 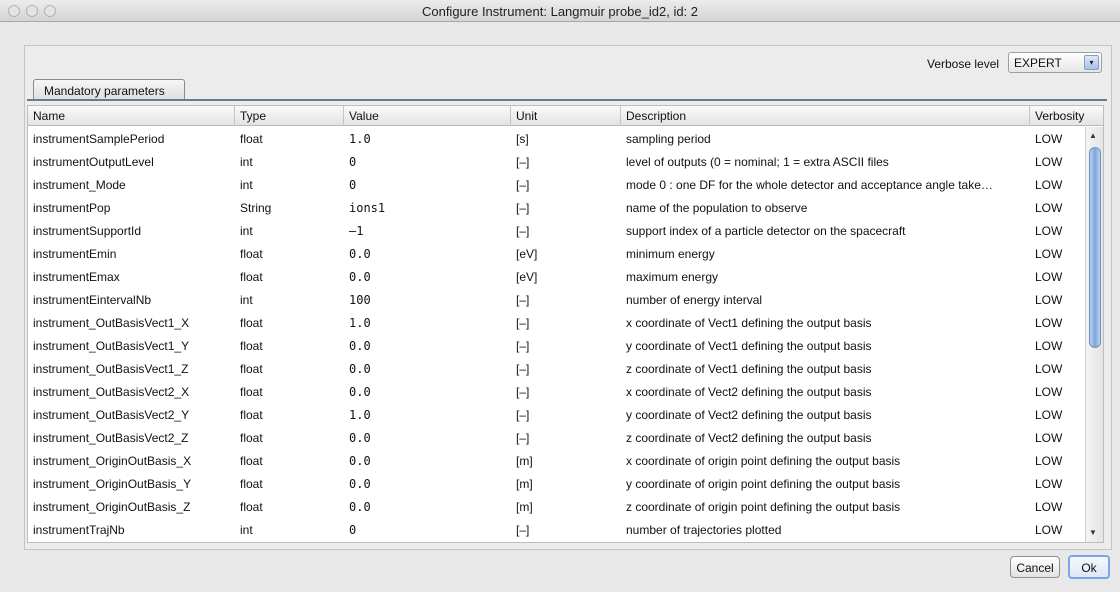 What do you see at coordinates (1095, 247) in the screenshot?
I see `scrollbar-thumb` at bounding box center [1095, 247].